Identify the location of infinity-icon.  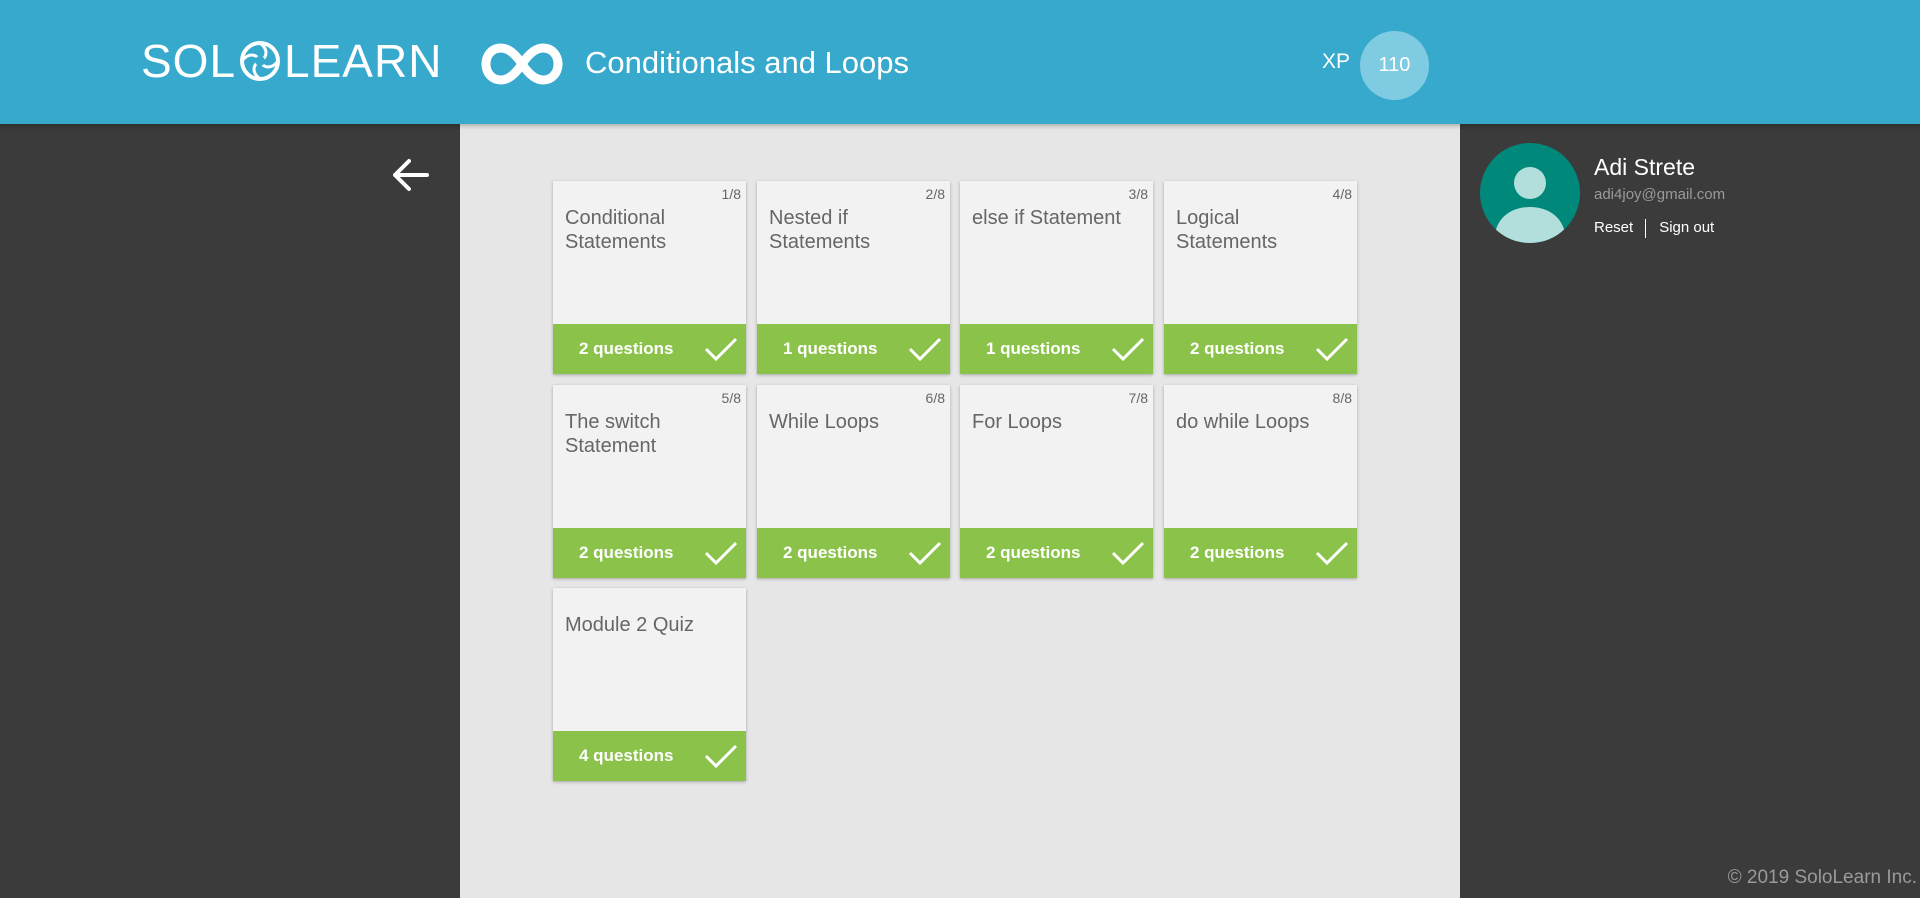
(522, 64).